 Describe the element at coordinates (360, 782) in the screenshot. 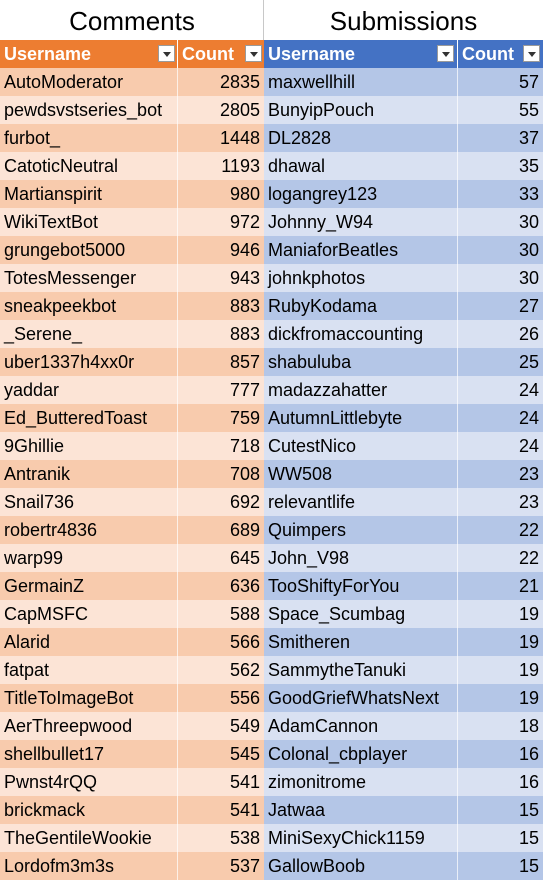

I see `username-cell: zimonitrome` at that location.